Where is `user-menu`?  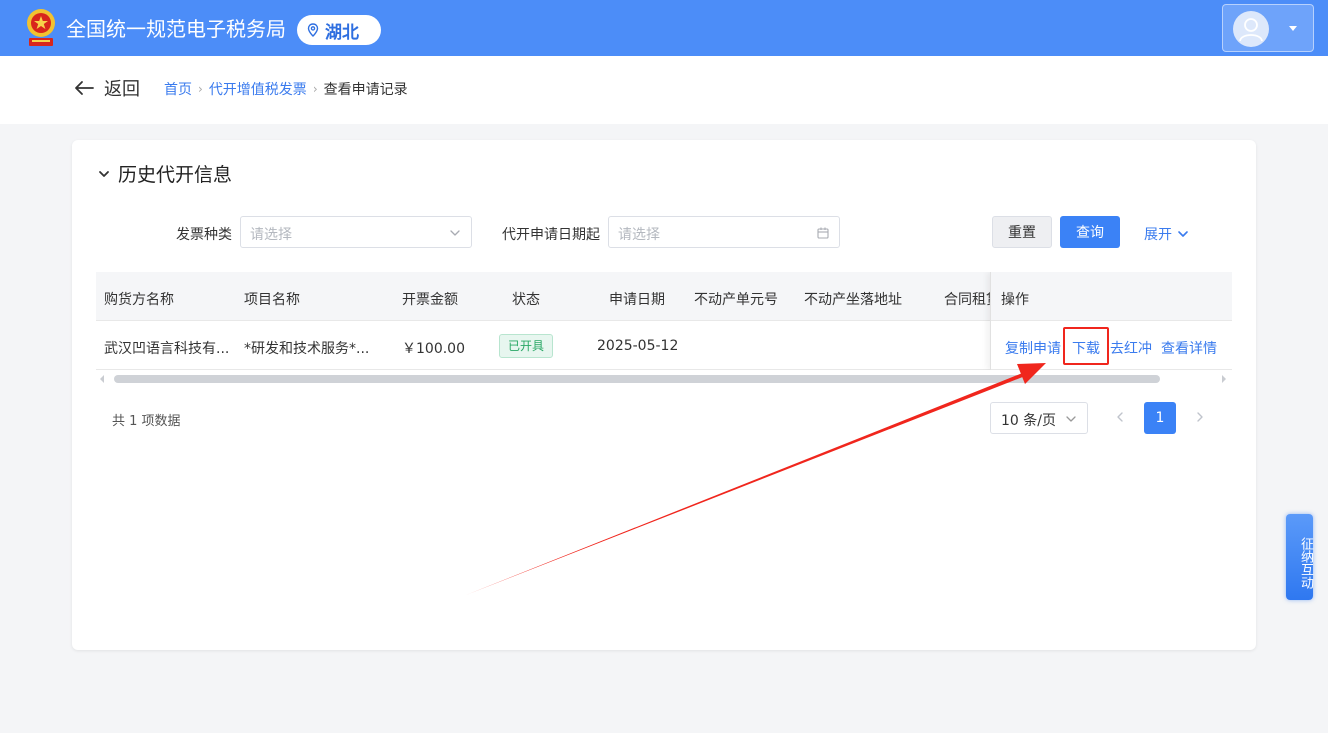
user-menu is located at coordinates (1268, 28).